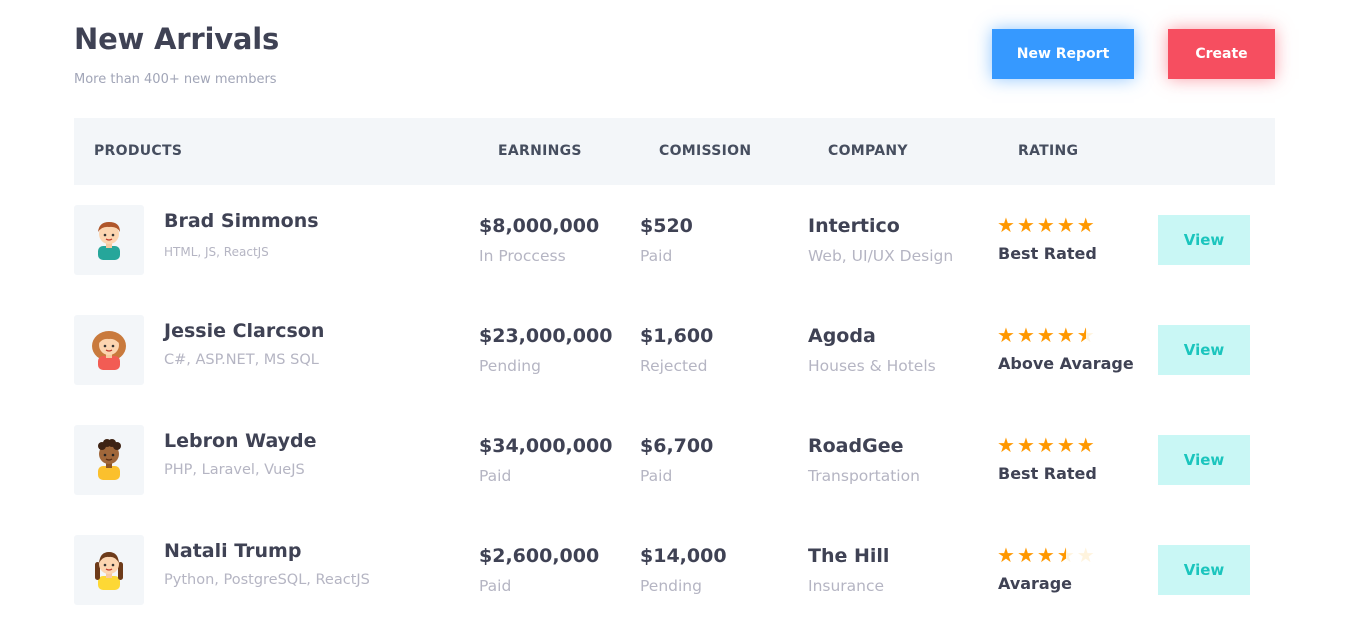 This screenshot has height=625, width=1349. Describe the element at coordinates (666, 226) in the screenshot. I see `commission-value: $520` at that location.